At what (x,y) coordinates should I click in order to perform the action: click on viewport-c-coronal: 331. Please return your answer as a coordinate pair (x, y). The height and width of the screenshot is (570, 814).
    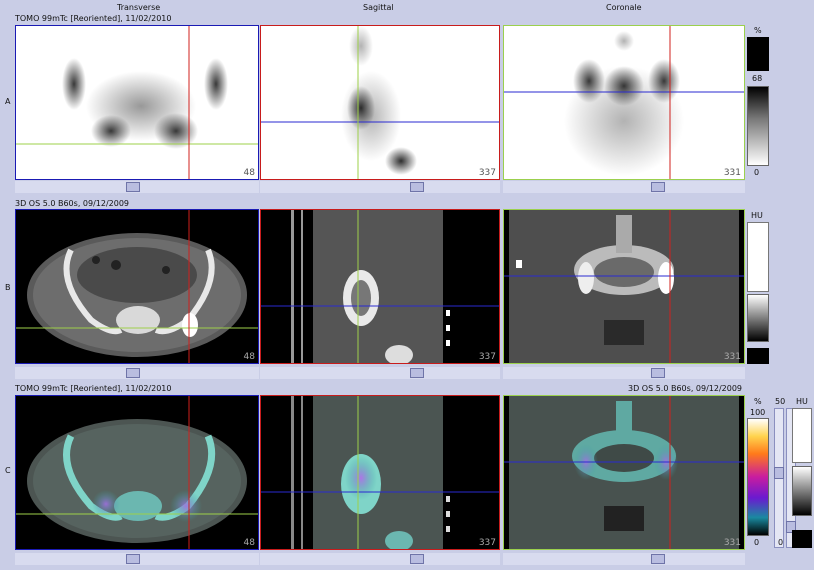
    Looking at the image, I should click on (624, 472).